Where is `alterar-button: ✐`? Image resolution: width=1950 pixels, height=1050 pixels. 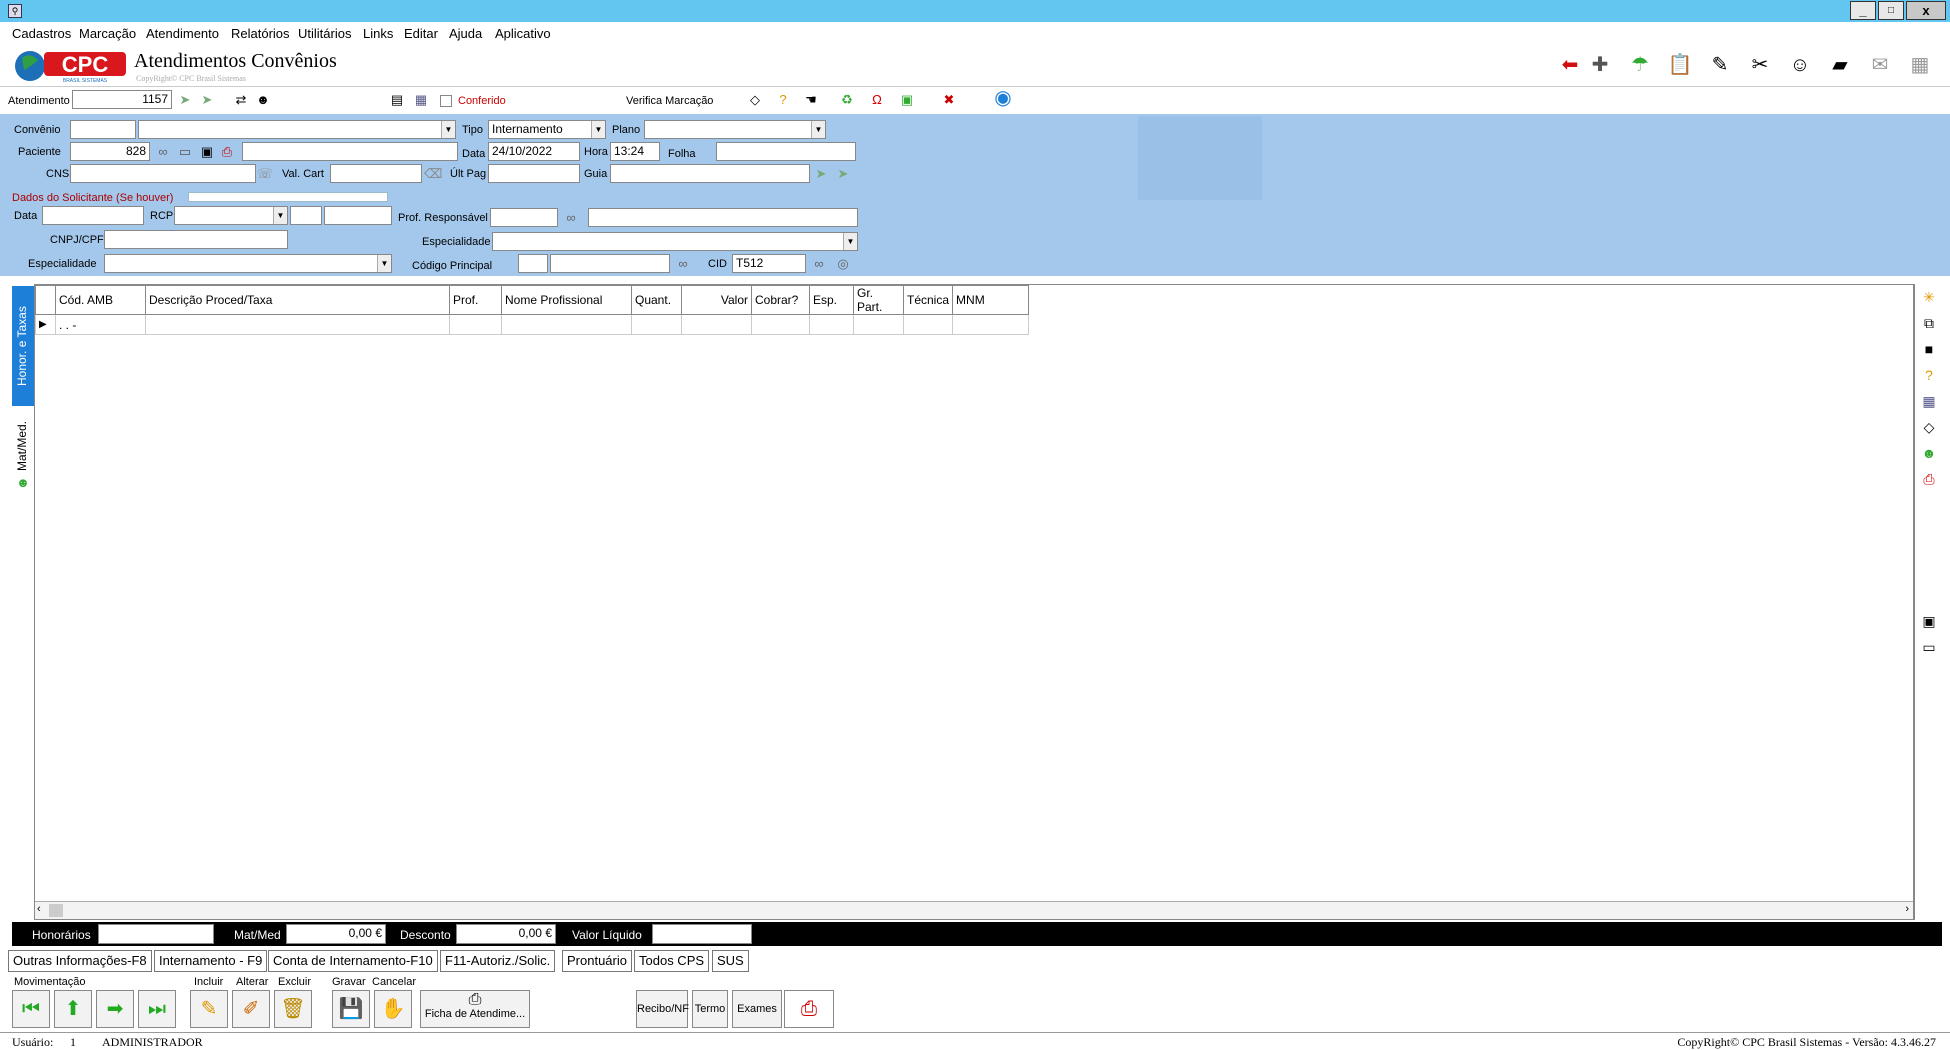
alterar-button: ✐ is located at coordinates (251, 1009).